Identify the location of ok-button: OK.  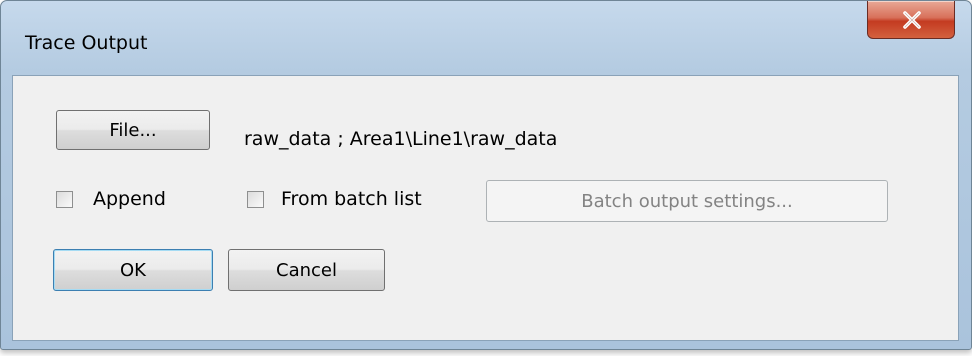
(133, 270).